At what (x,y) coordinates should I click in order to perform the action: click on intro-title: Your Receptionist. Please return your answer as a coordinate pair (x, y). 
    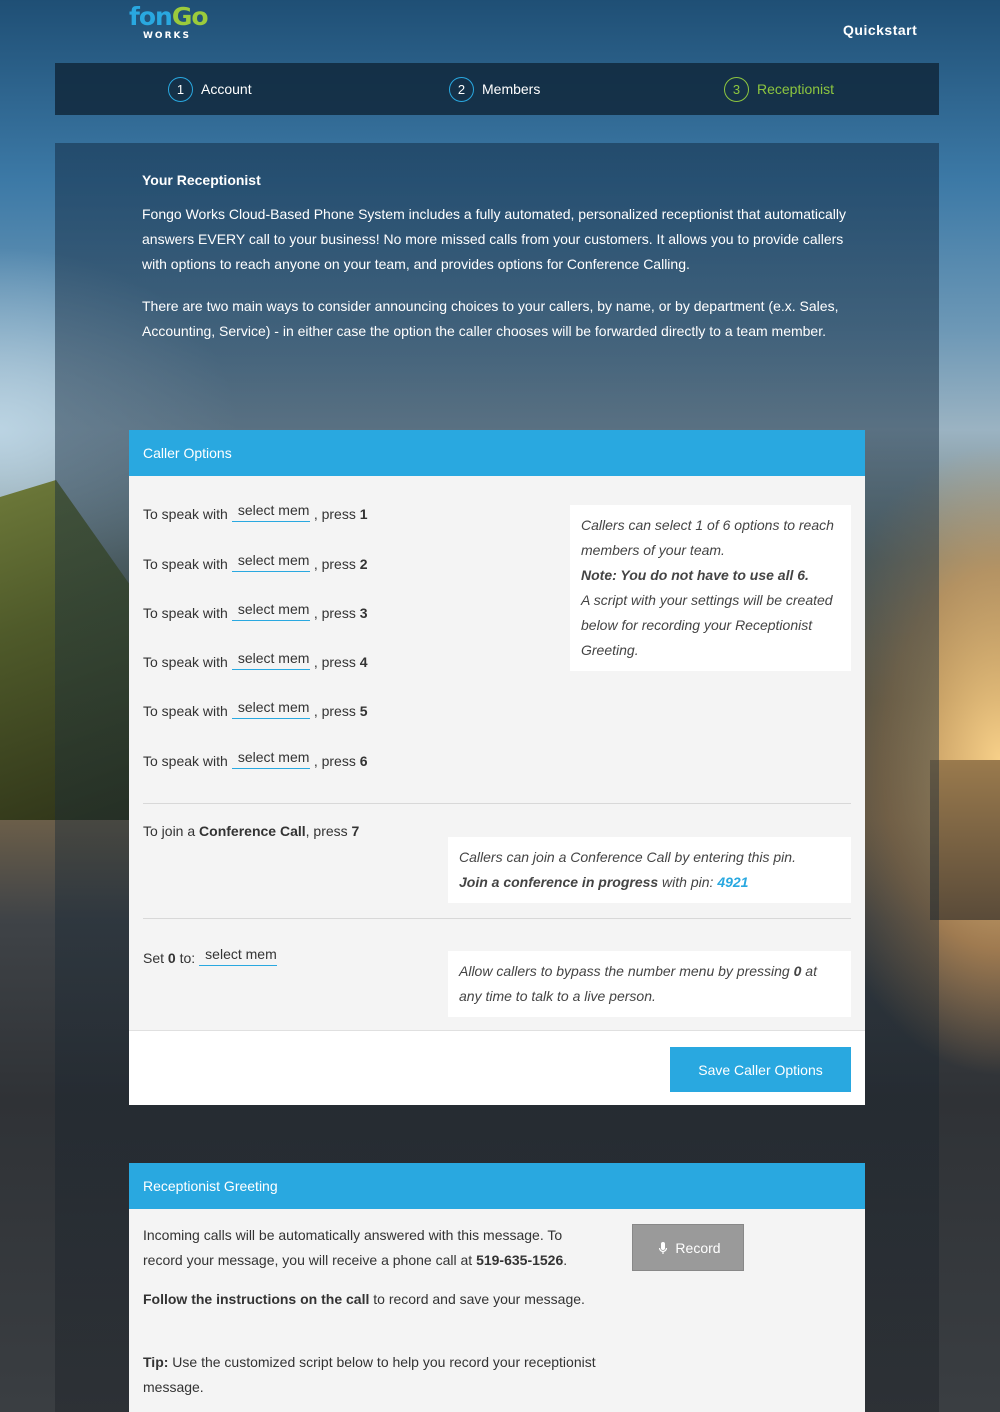
    Looking at the image, I should click on (201, 180).